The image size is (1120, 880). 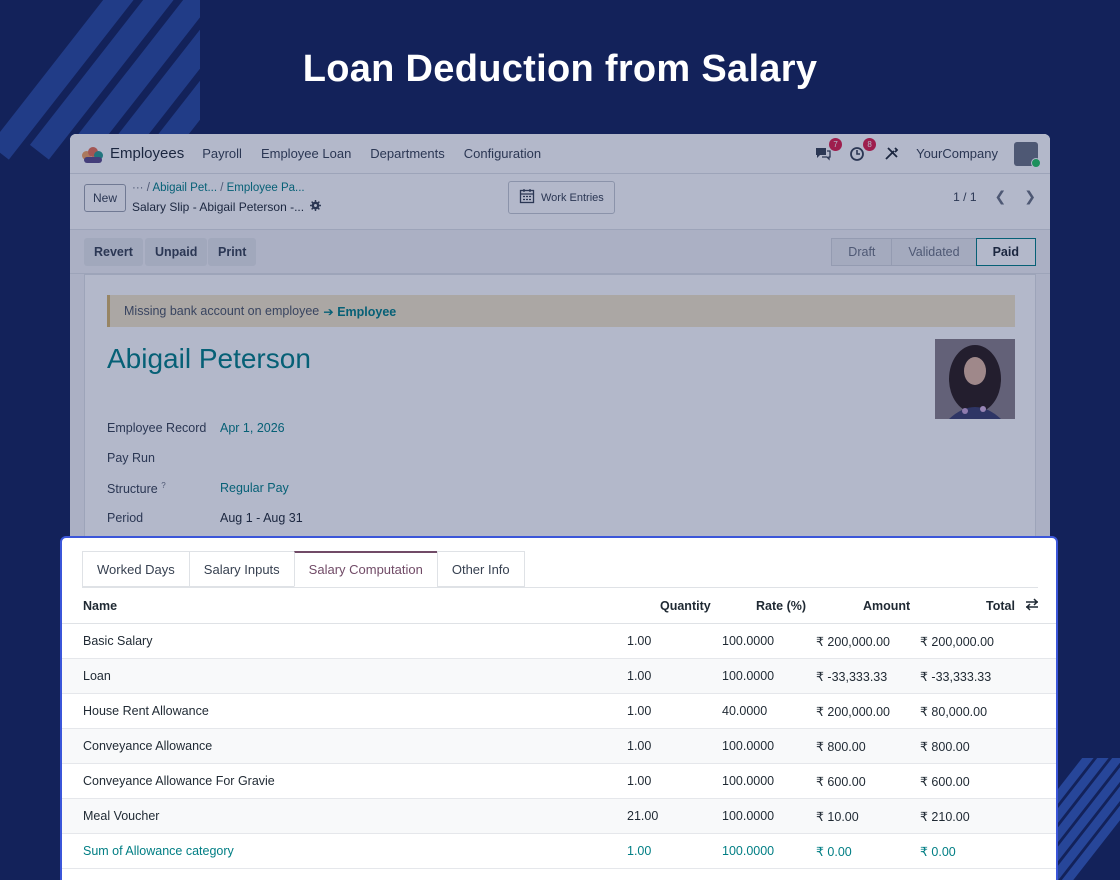 What do you see at coordinates (643, 816) in the screenshot?
I see `cell-quantity: 21.00` at bounding box center [643, 816].